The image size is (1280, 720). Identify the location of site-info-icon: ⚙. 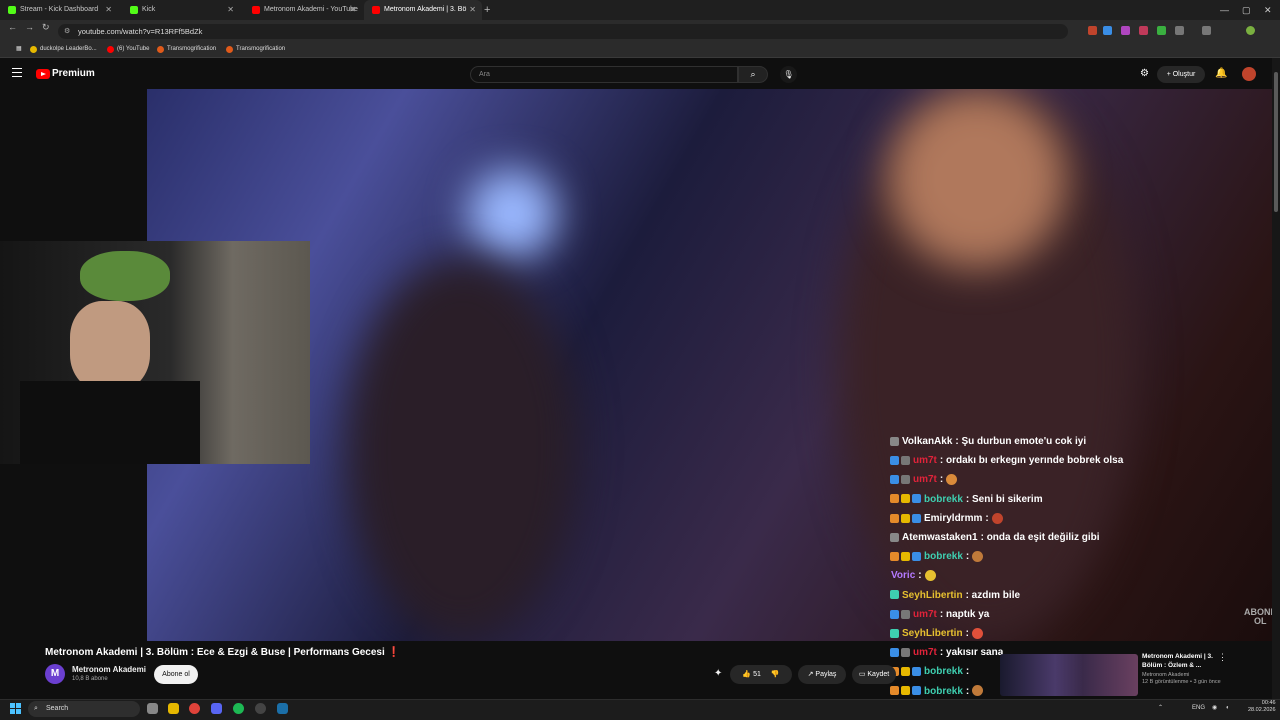
(67, 31).